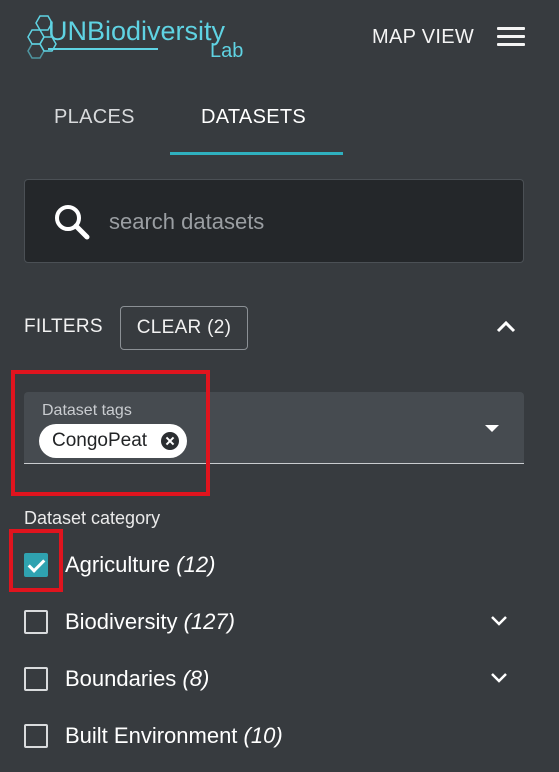 The image size is (559, 772). I want to click on category-label: Biodiversity (127), so click(150, 621).